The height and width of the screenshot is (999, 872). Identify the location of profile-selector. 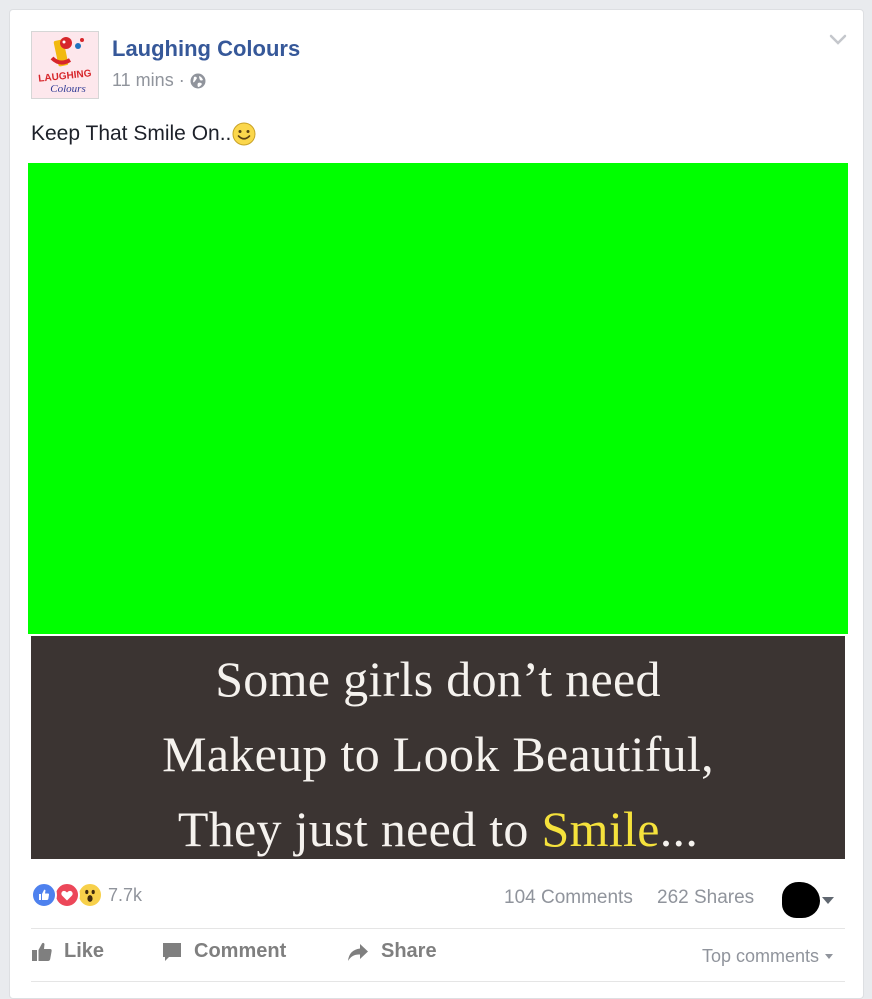
(808, 900).